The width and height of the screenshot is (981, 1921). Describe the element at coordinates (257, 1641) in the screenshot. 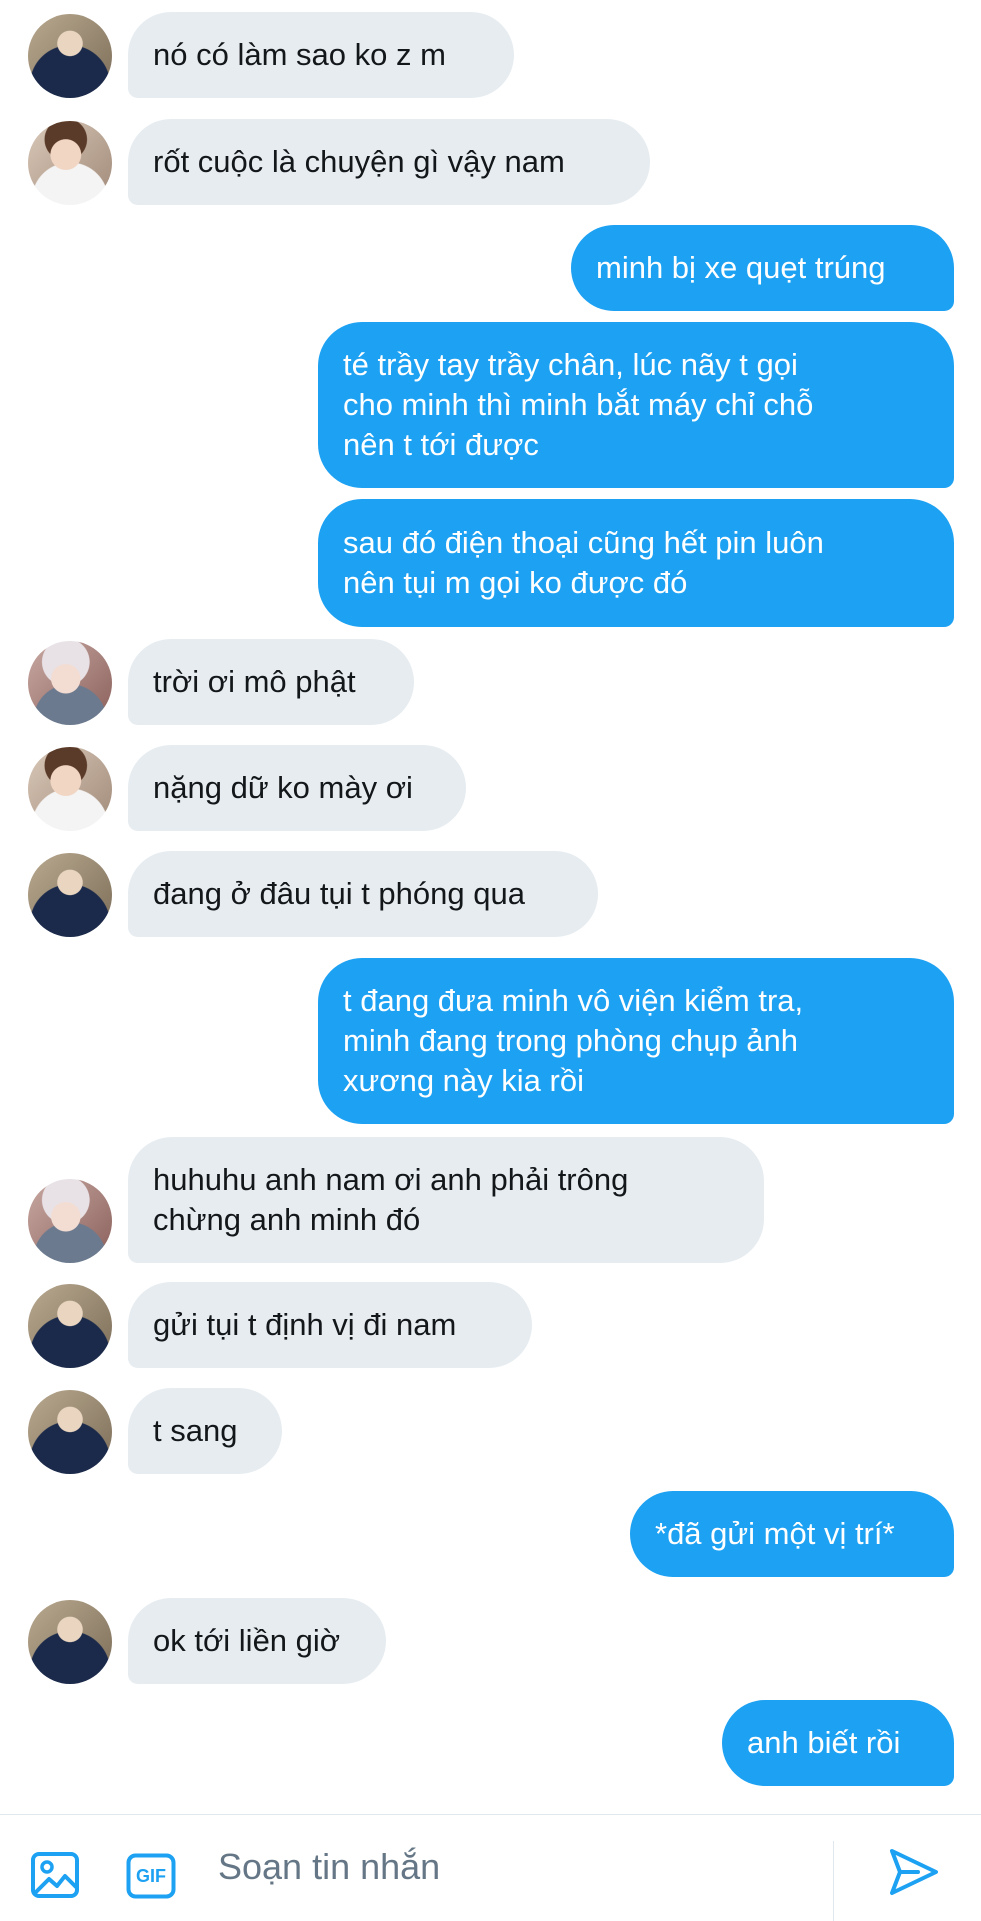

I see `incoming-message: ok tới liền giờ` at that location.